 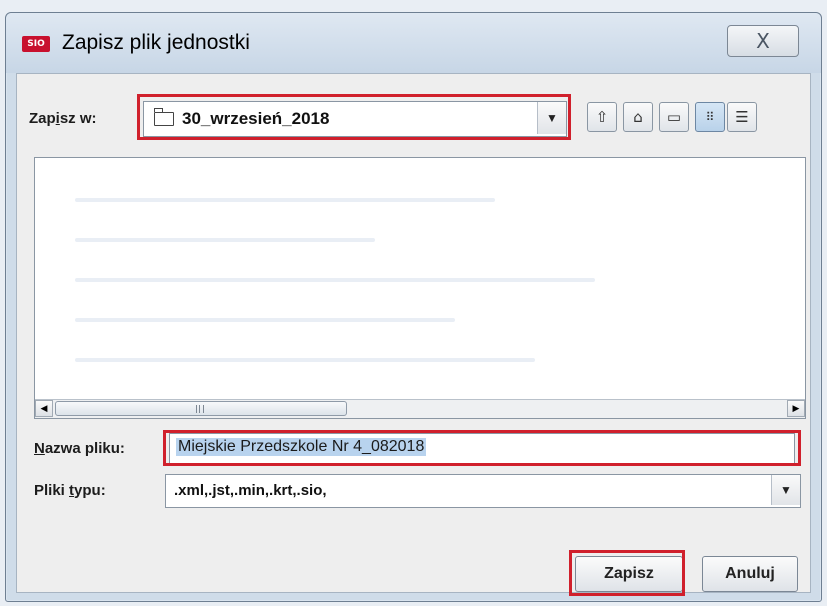 I want to click on list-view-icon: ⠿, so click(x=710, y=117).